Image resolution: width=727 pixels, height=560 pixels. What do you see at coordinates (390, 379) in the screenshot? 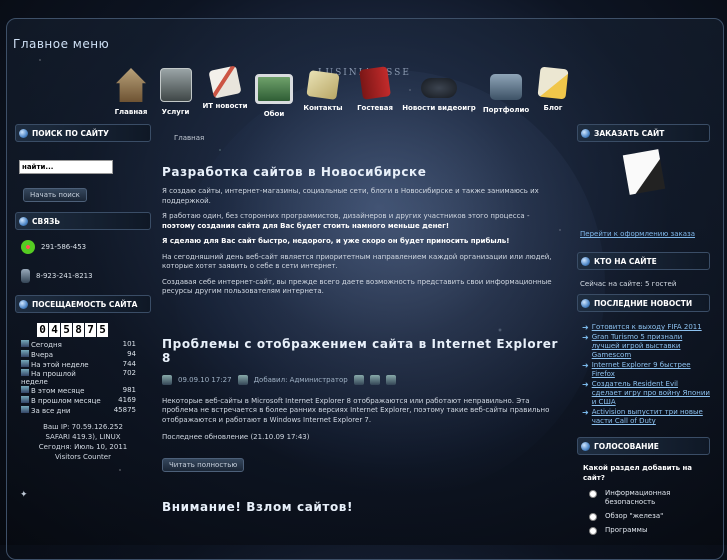
I see `email-icon` at bounding box center [390, 379].